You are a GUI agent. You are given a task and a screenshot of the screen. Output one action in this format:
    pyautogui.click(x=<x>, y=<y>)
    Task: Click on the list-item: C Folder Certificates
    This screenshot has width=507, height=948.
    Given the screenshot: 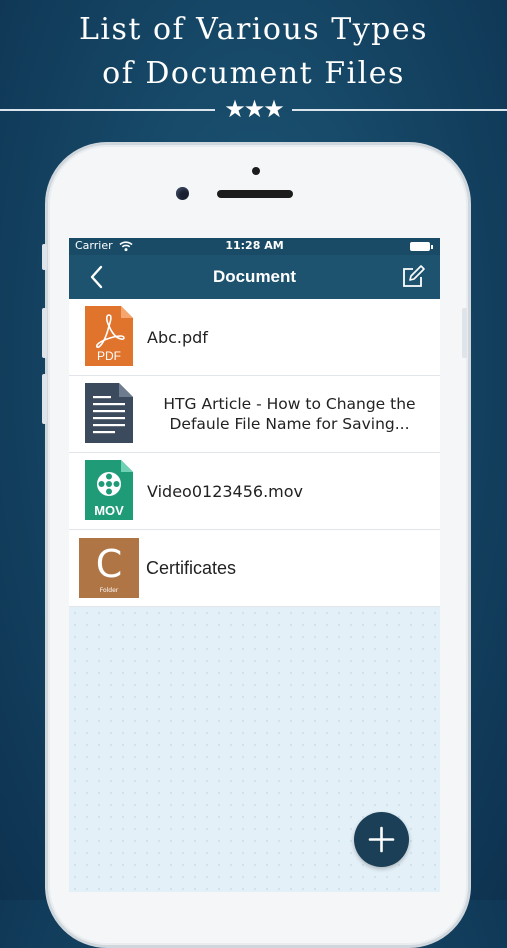 What is the action you would take?
    pyautogui.click(x=254, y=568)
    